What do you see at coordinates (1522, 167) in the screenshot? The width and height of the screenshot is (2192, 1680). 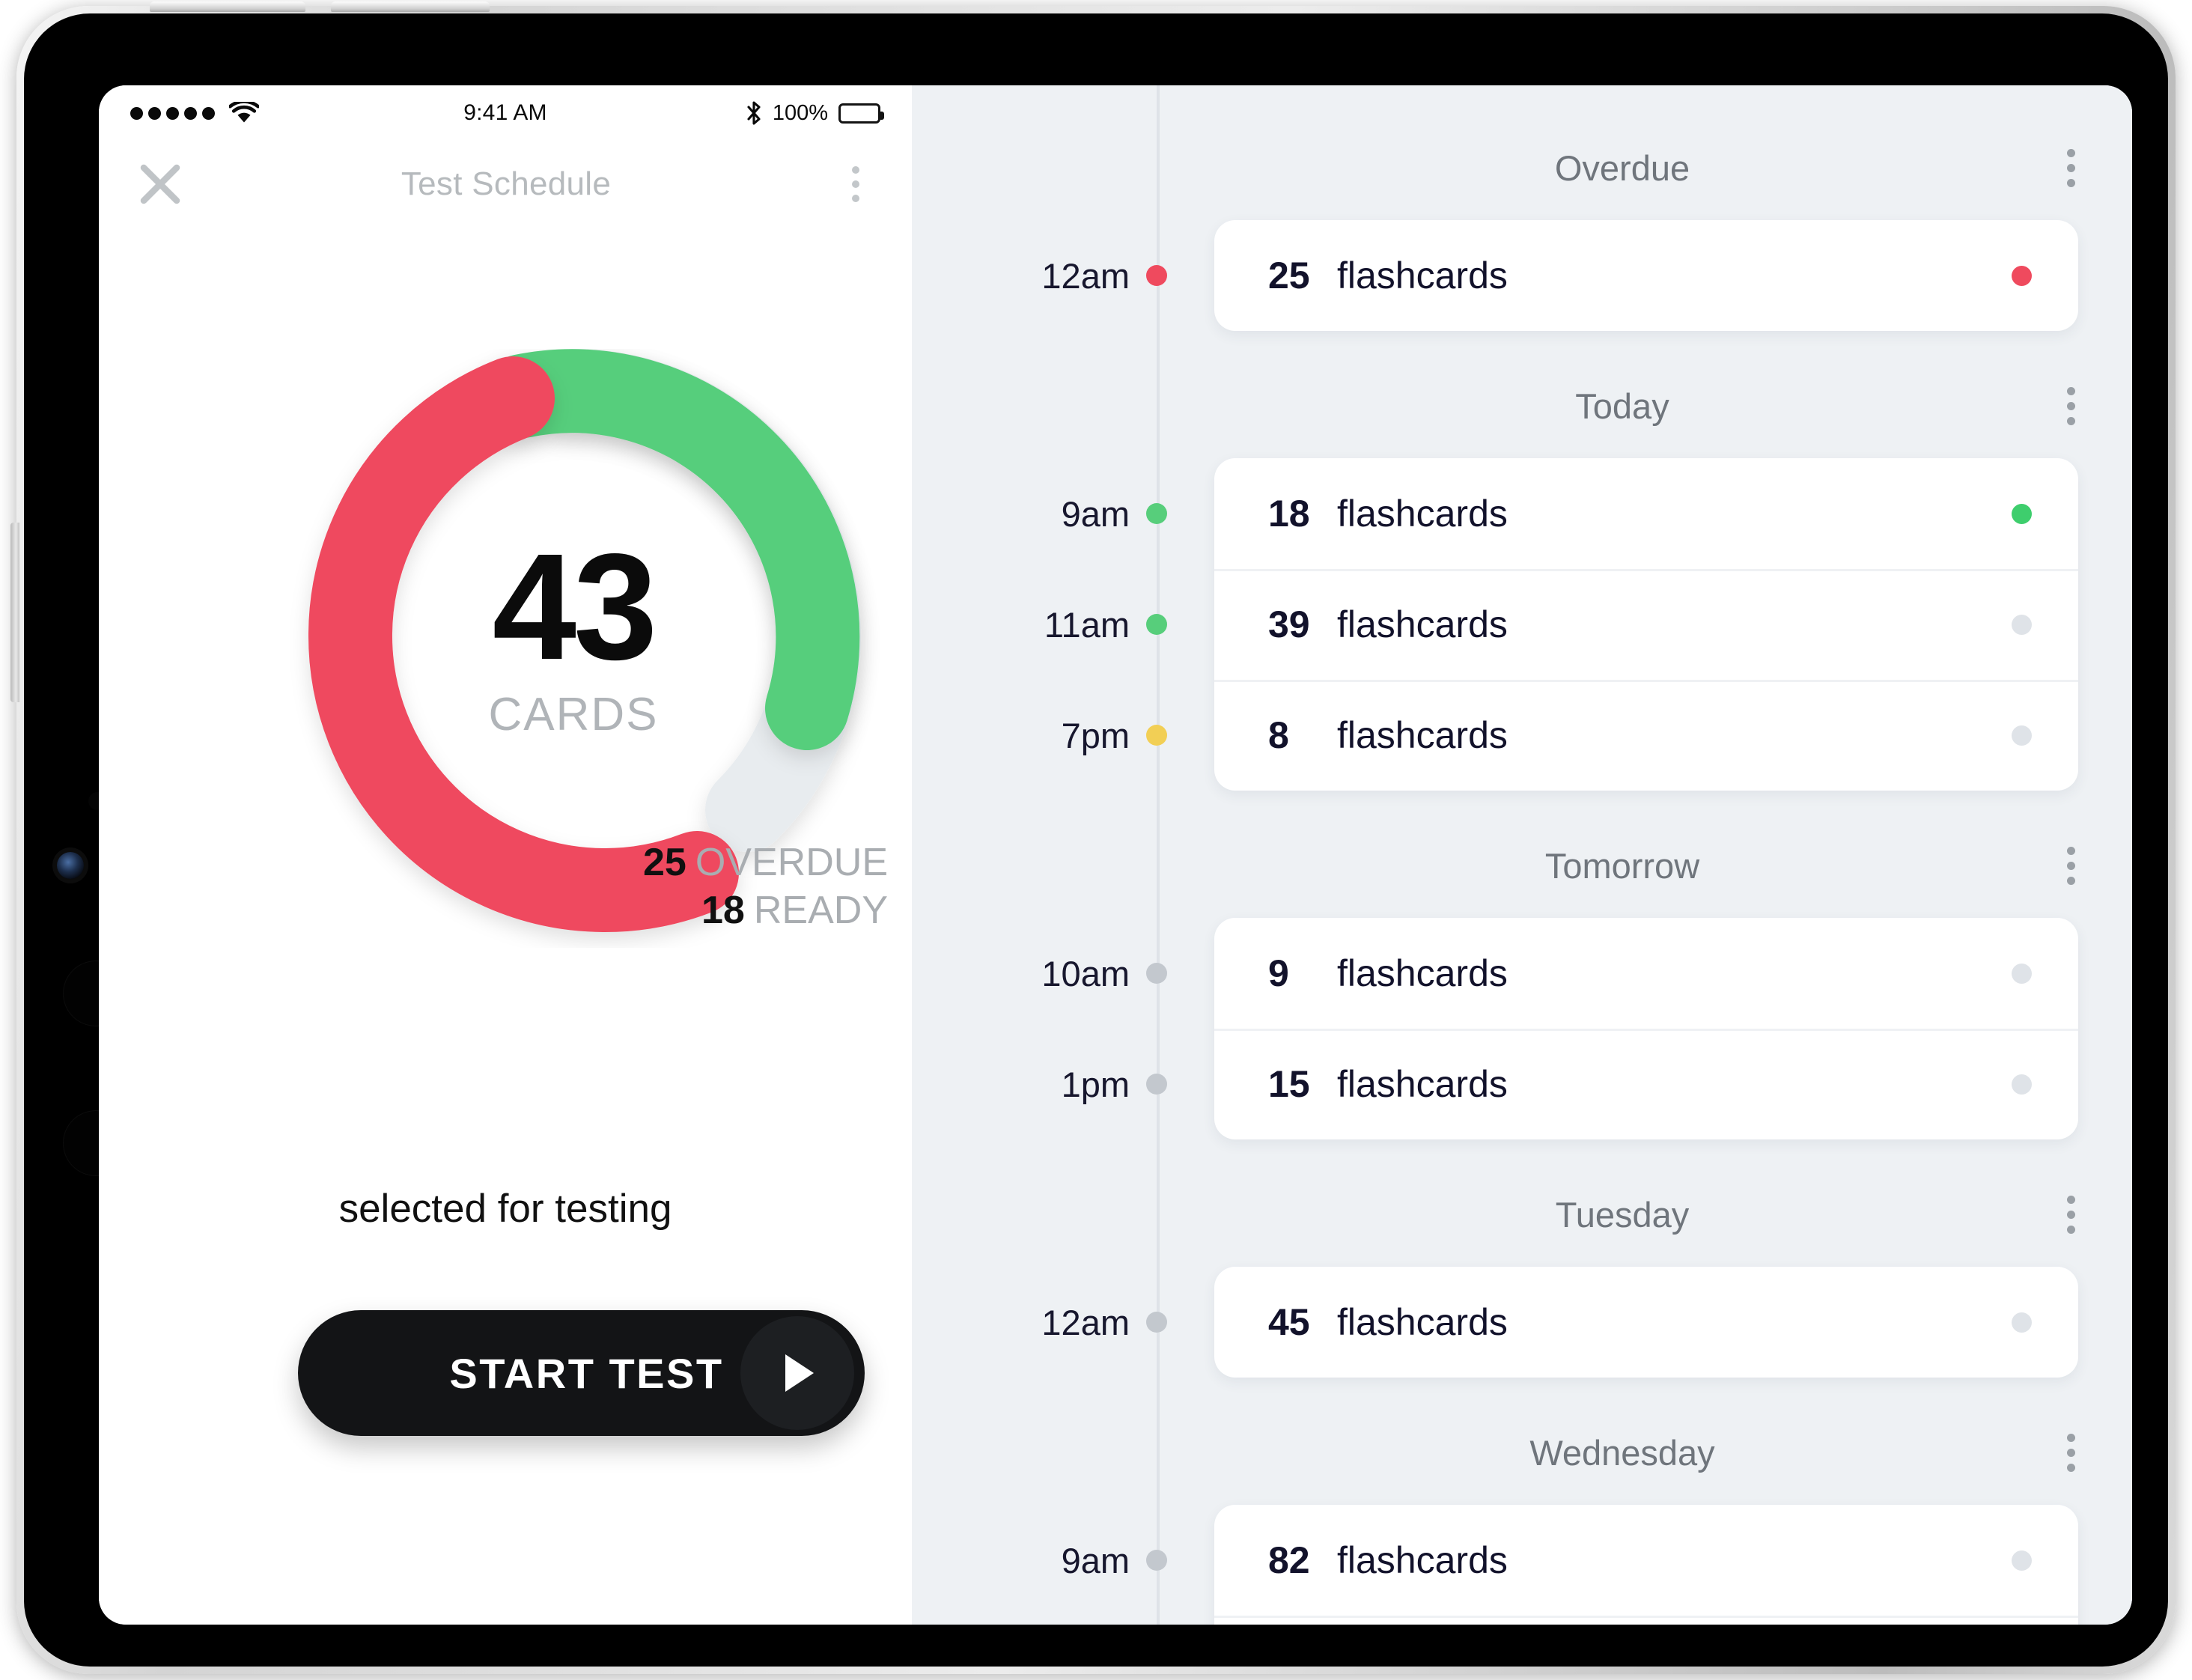 I see `schedule-group-header: Overdue` at bounding box center [1522, 167].